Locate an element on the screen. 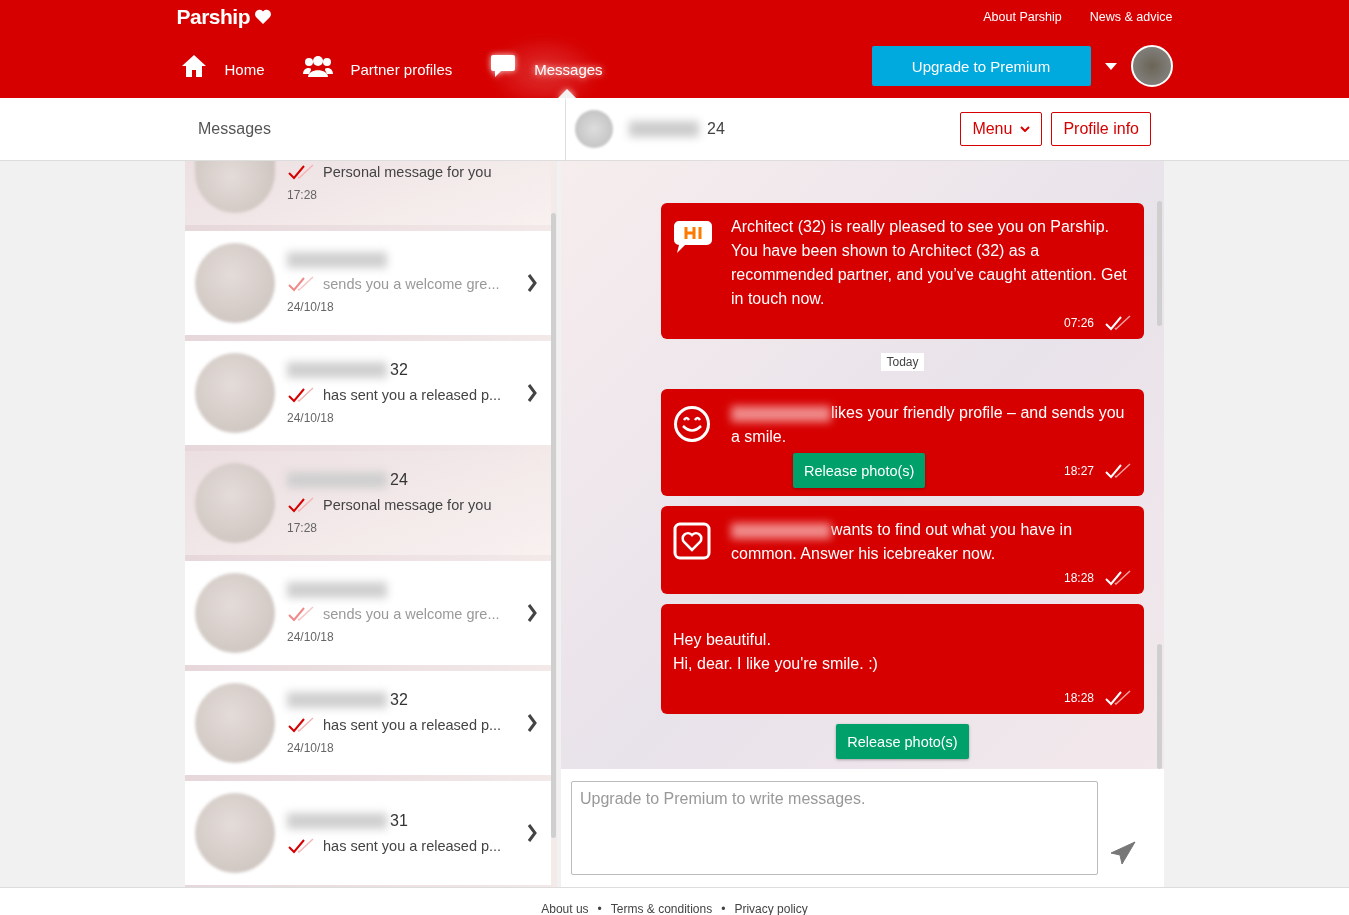 This screenshot has width=1349, height=915. people-icon is located at coordinates (317, 66).